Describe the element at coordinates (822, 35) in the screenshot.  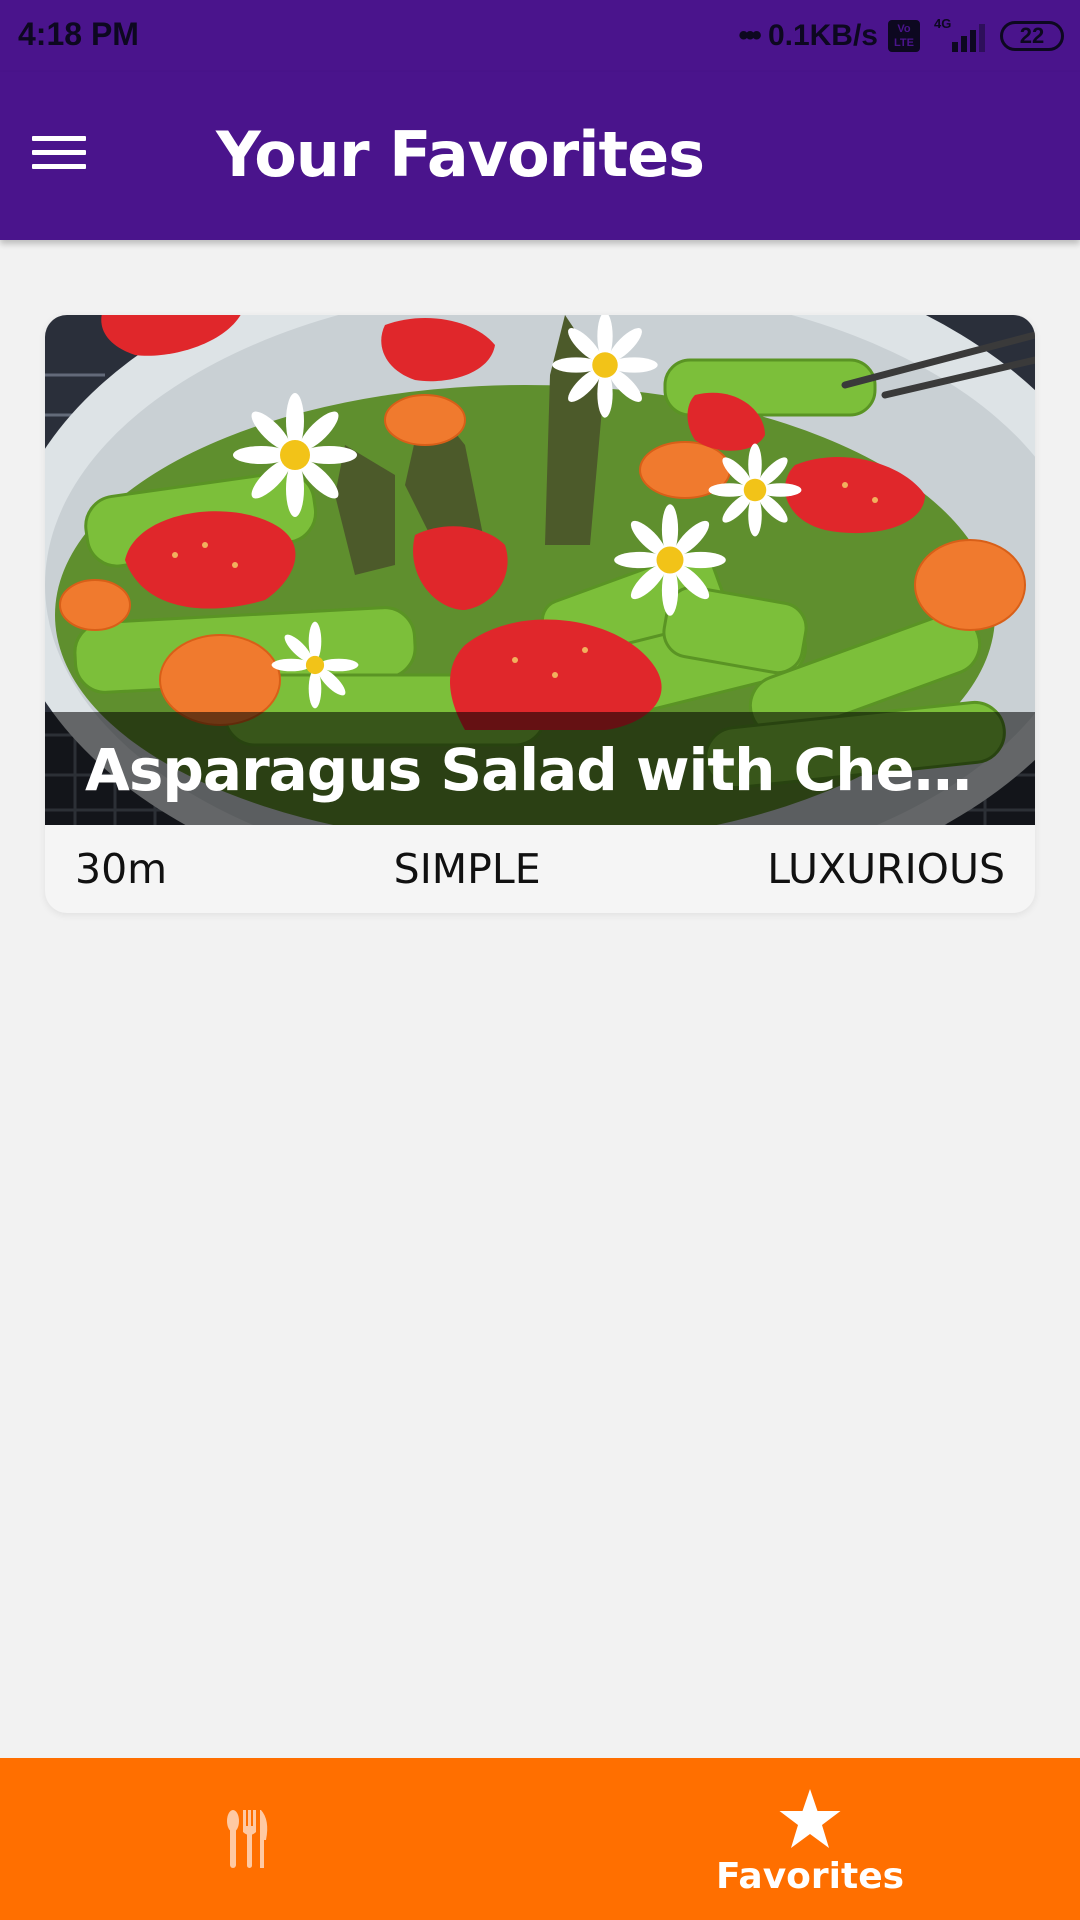
I see `network-speed: 0.1KB/s` at that location.